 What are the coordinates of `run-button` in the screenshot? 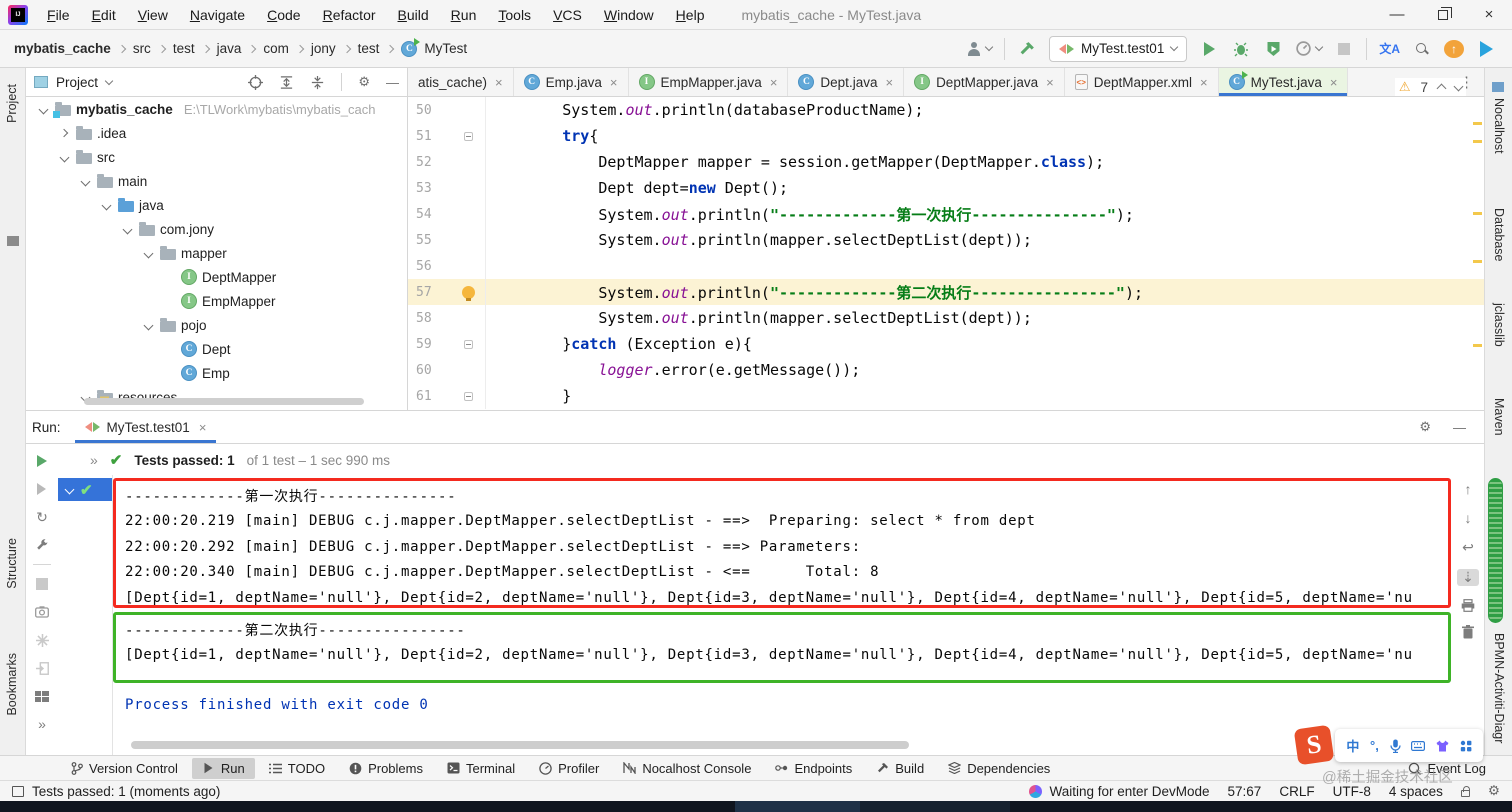 It's located at (1209, 49).